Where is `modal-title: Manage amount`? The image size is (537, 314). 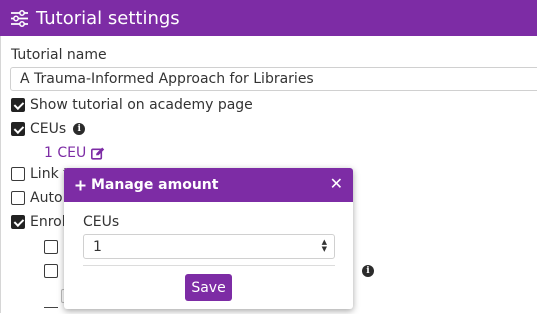 modal-title: Manage amount is located at coordinates (155, 185).